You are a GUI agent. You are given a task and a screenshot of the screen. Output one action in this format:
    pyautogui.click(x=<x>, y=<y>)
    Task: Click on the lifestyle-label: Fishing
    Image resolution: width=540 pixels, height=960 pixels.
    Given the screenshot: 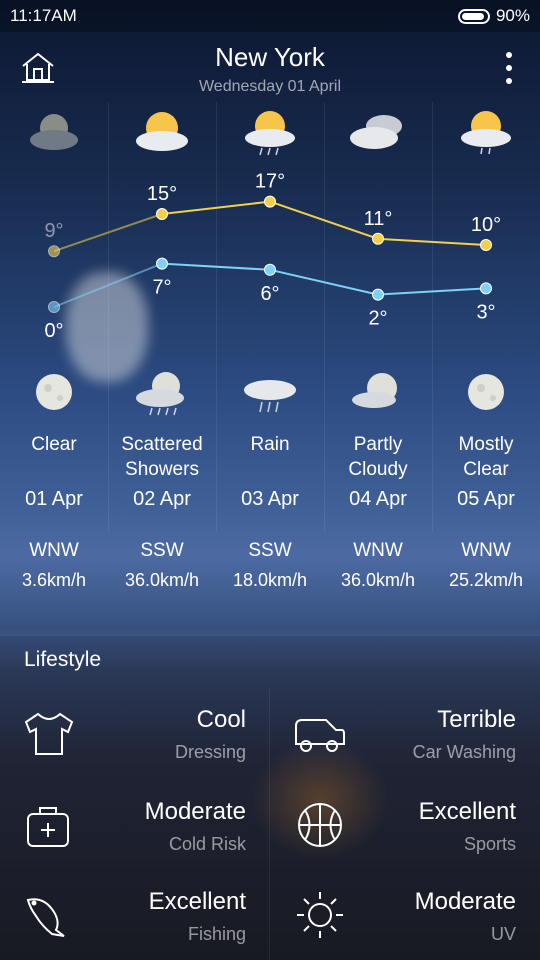 What is the action you would take?
    pyautogui.click(x=216, y=934)
    